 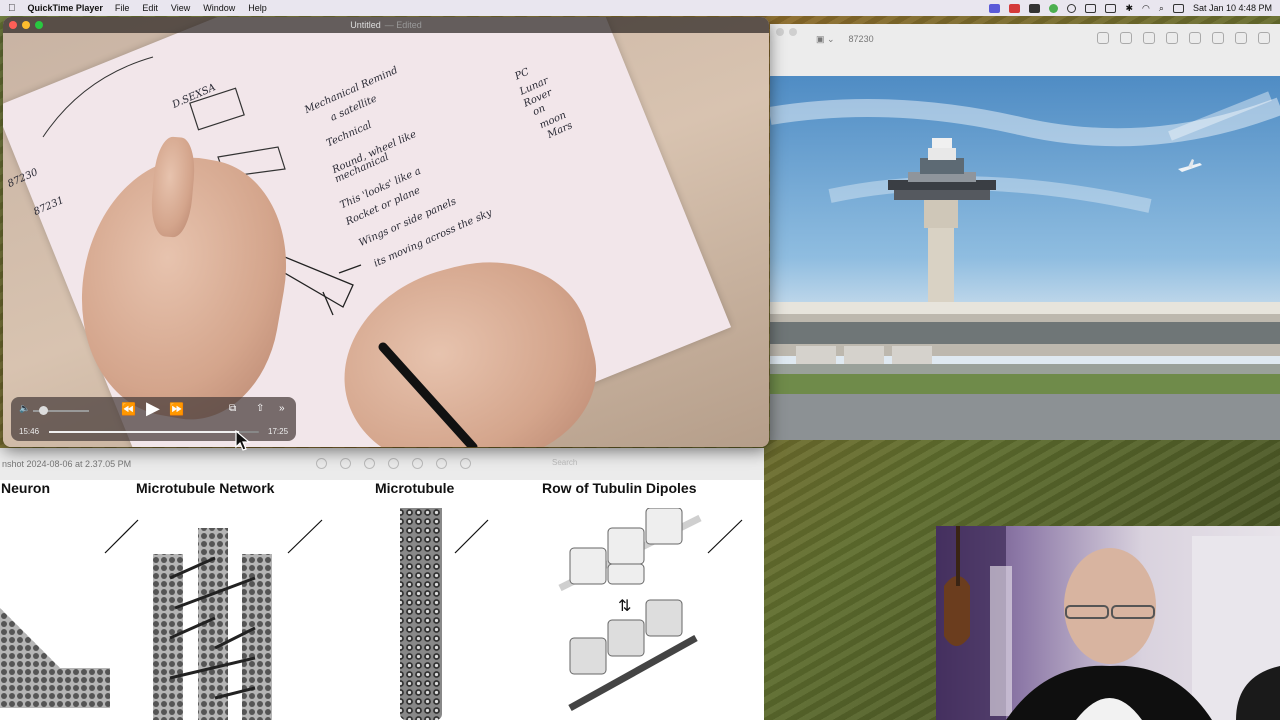 I want to click on window-titlebar: Untitled — Edited, so click(x=386, y=25).